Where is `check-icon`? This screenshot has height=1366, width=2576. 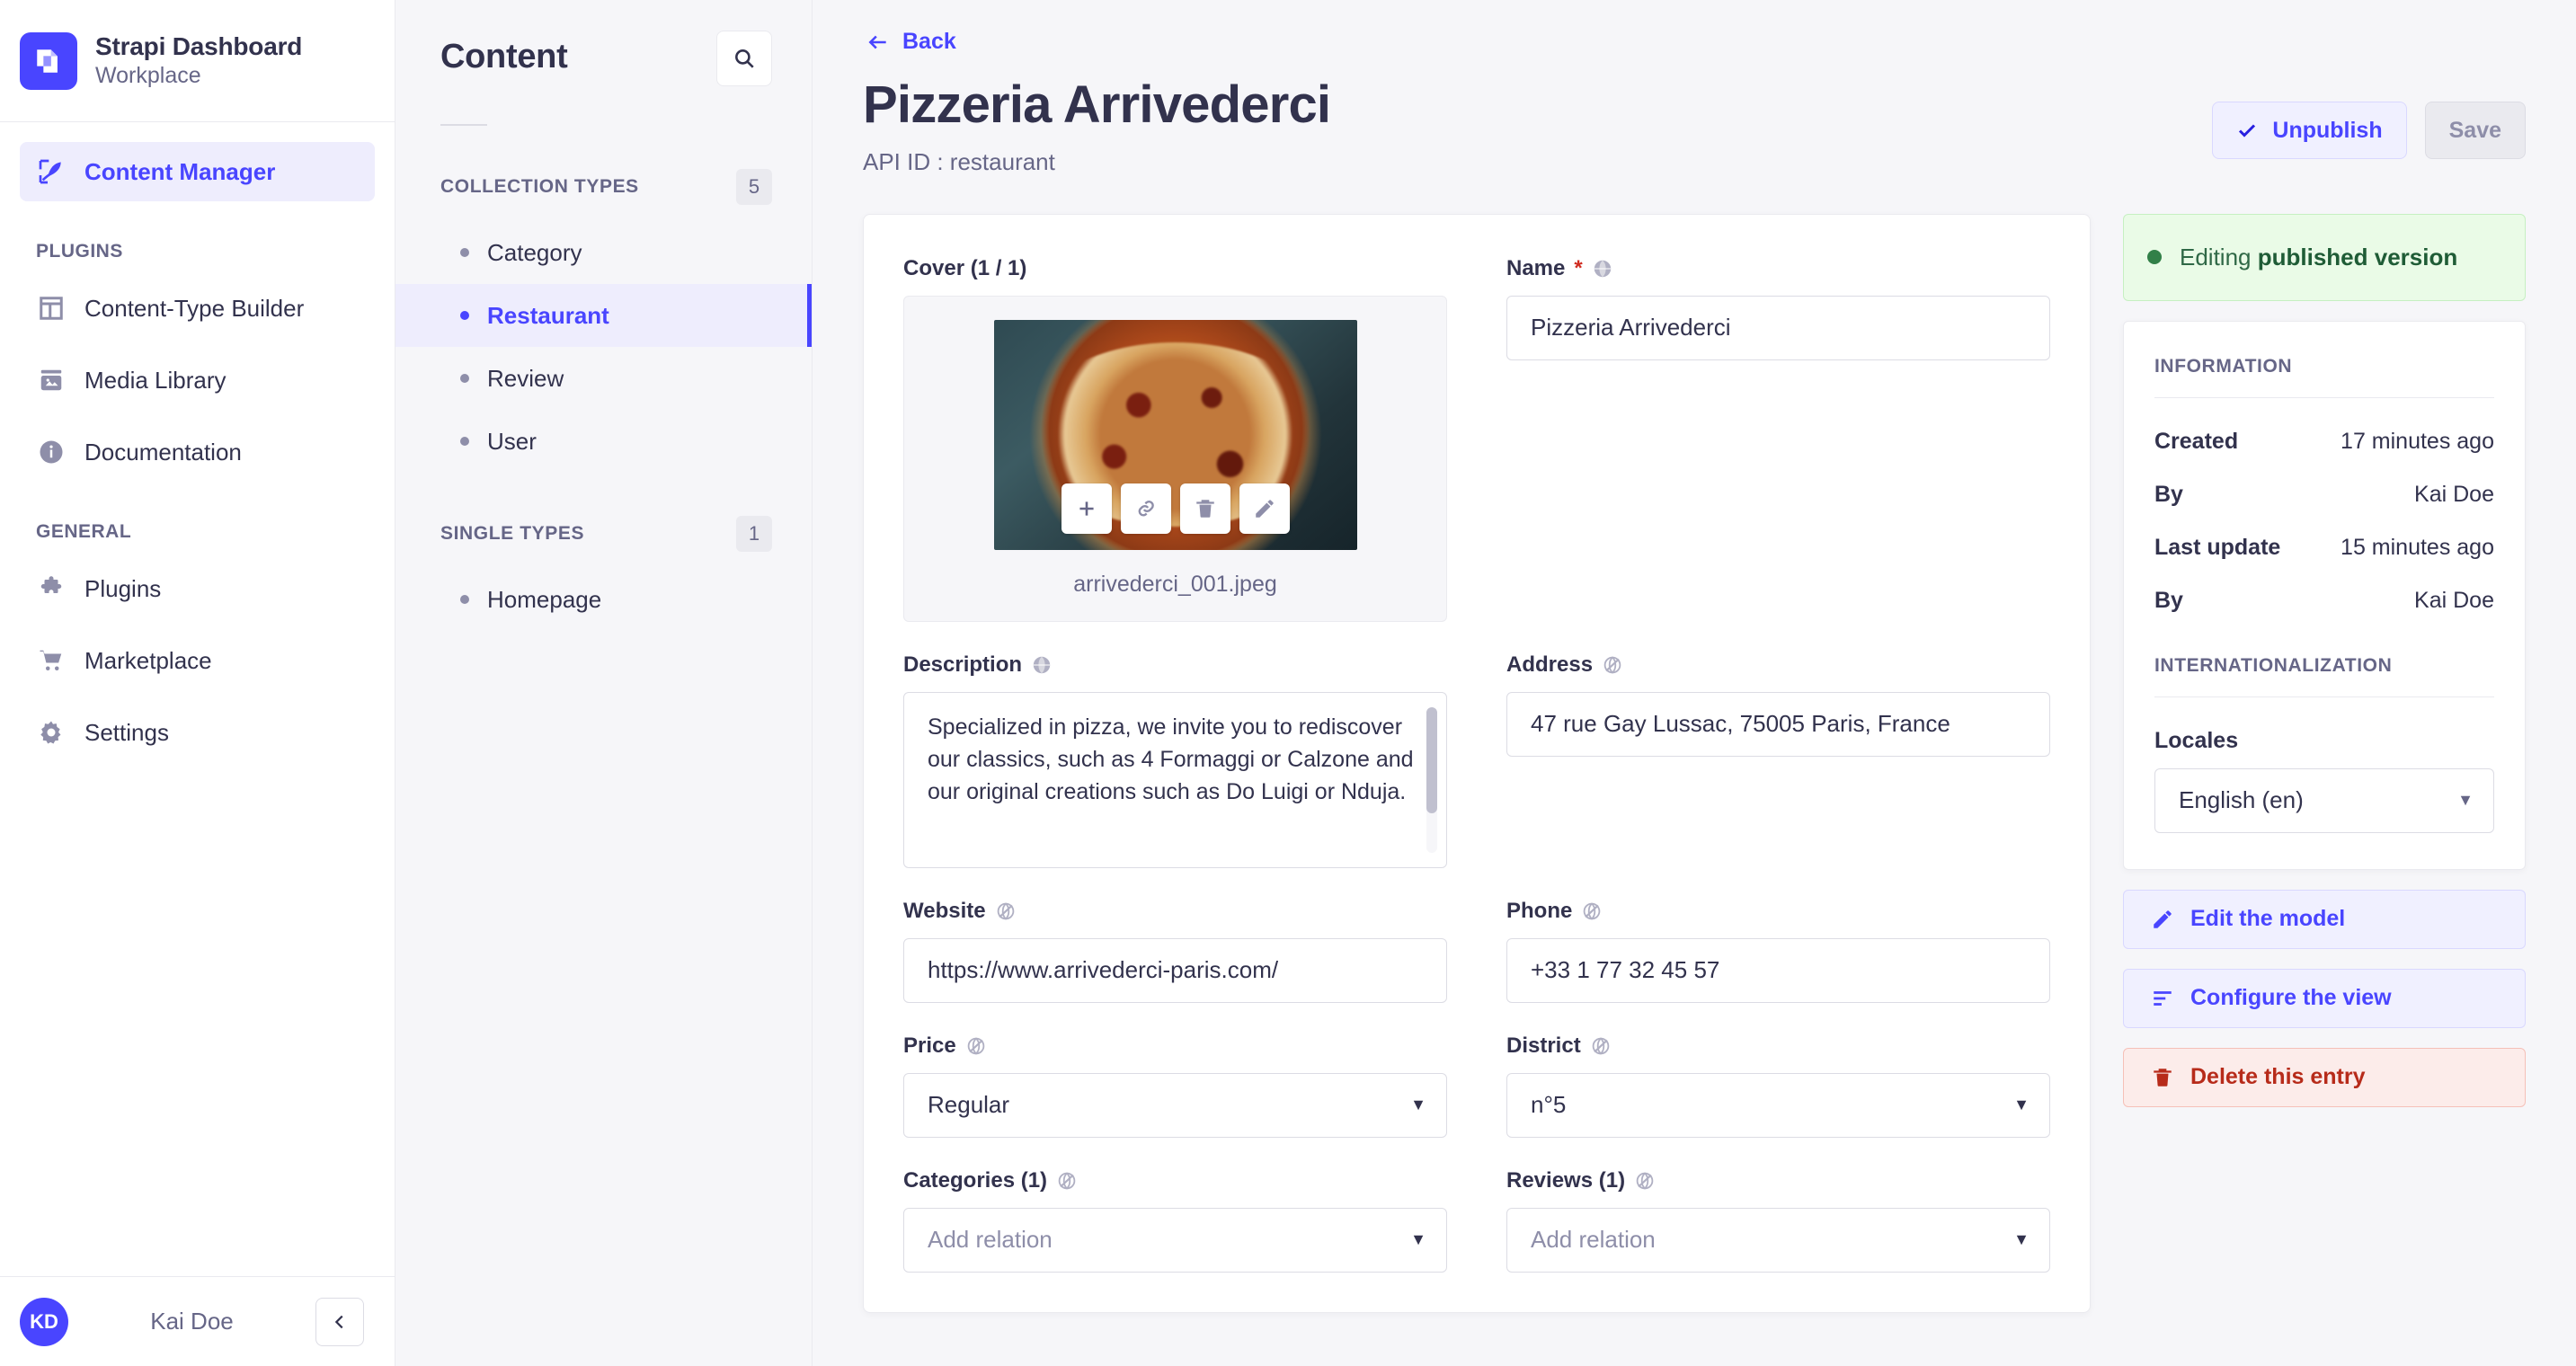
check-icon is located at coordinates (2247, 130).